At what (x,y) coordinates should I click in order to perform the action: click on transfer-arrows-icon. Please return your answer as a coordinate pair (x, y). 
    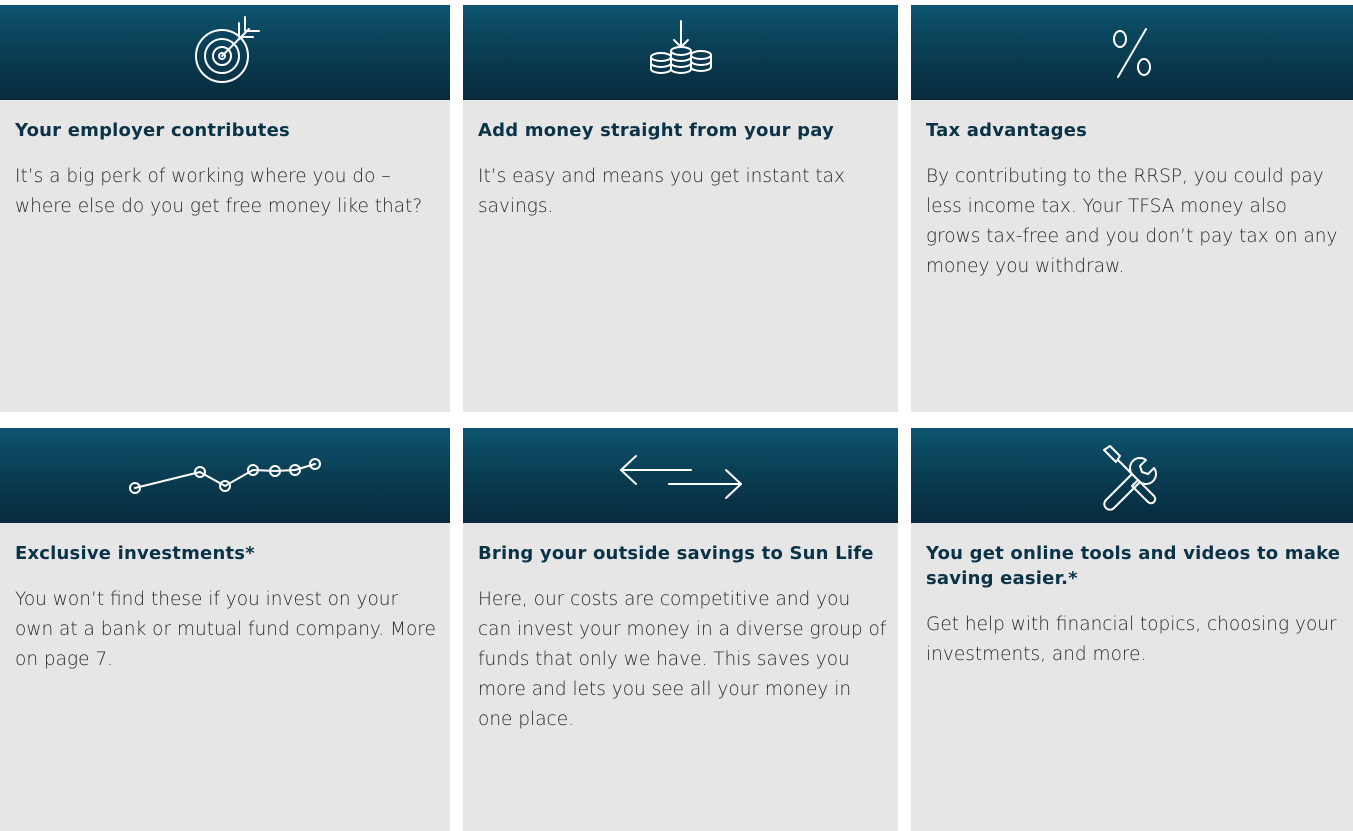
    Looking at the image, I should click on (680, 476).